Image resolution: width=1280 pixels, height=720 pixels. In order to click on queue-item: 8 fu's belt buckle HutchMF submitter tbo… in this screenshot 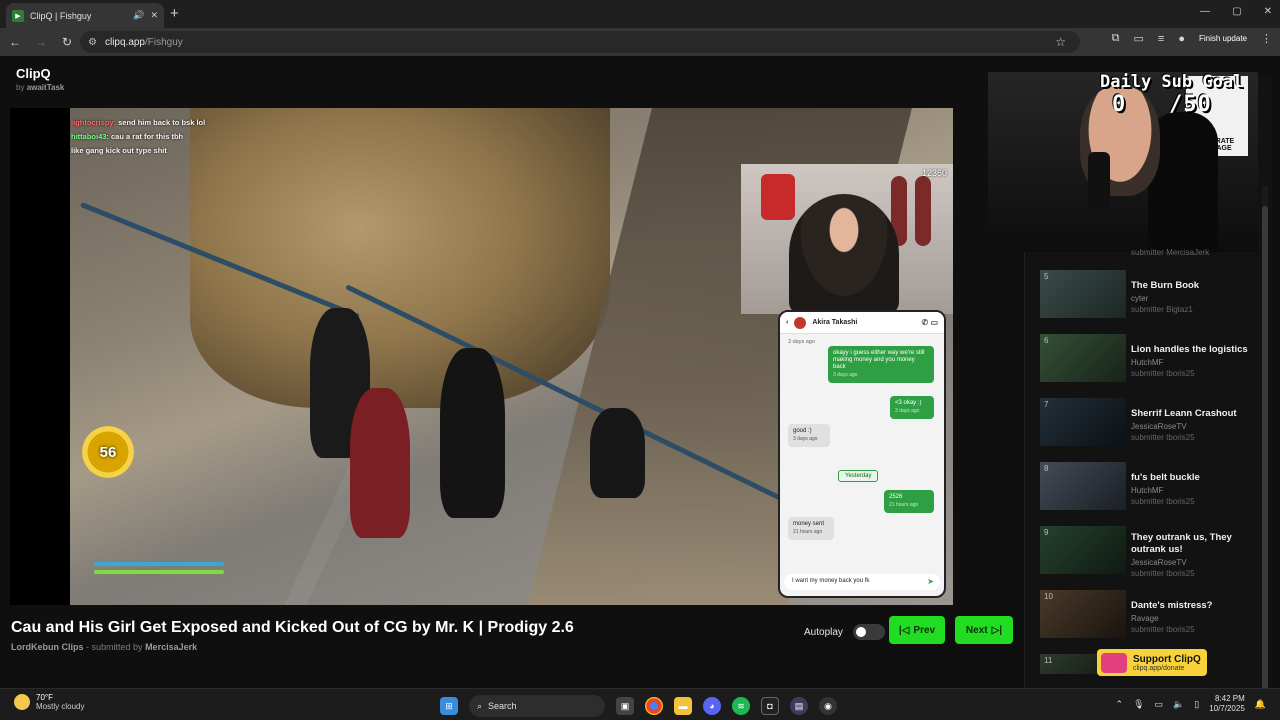, I will do `click(1148, 494)`.